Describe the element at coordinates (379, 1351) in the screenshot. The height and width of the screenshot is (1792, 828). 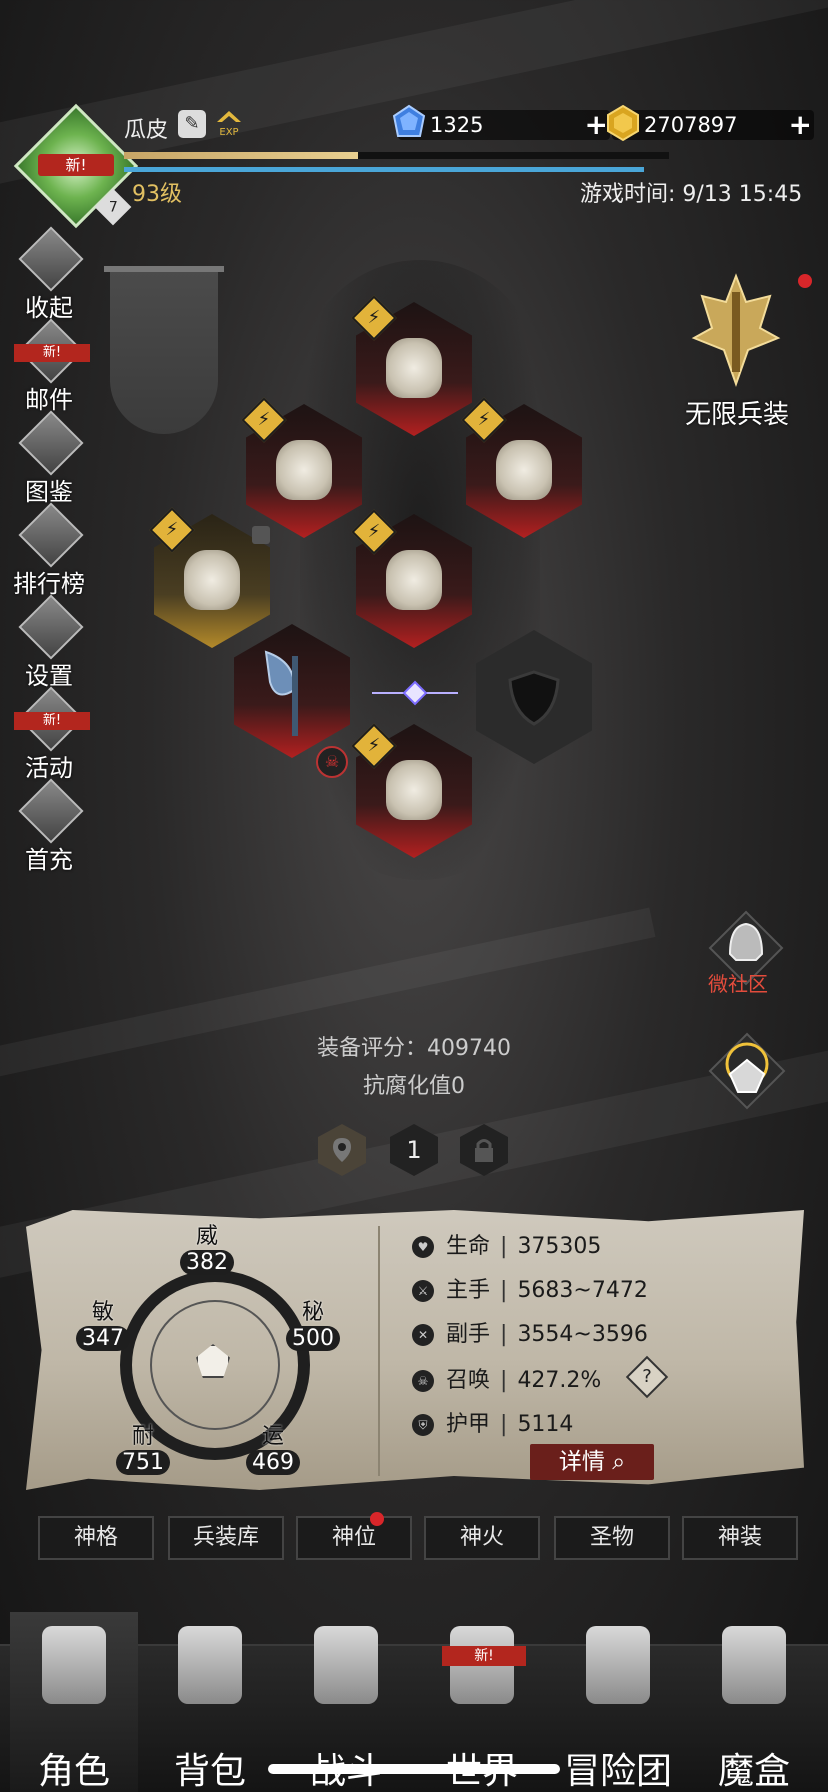
I see `stats-divider` at that location.